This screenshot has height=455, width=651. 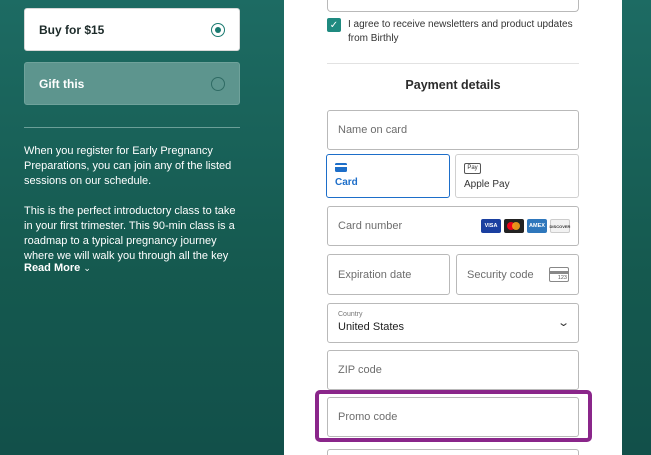 I want to click on payment-method-label: Apple Pay, so click(x=487, y=184).